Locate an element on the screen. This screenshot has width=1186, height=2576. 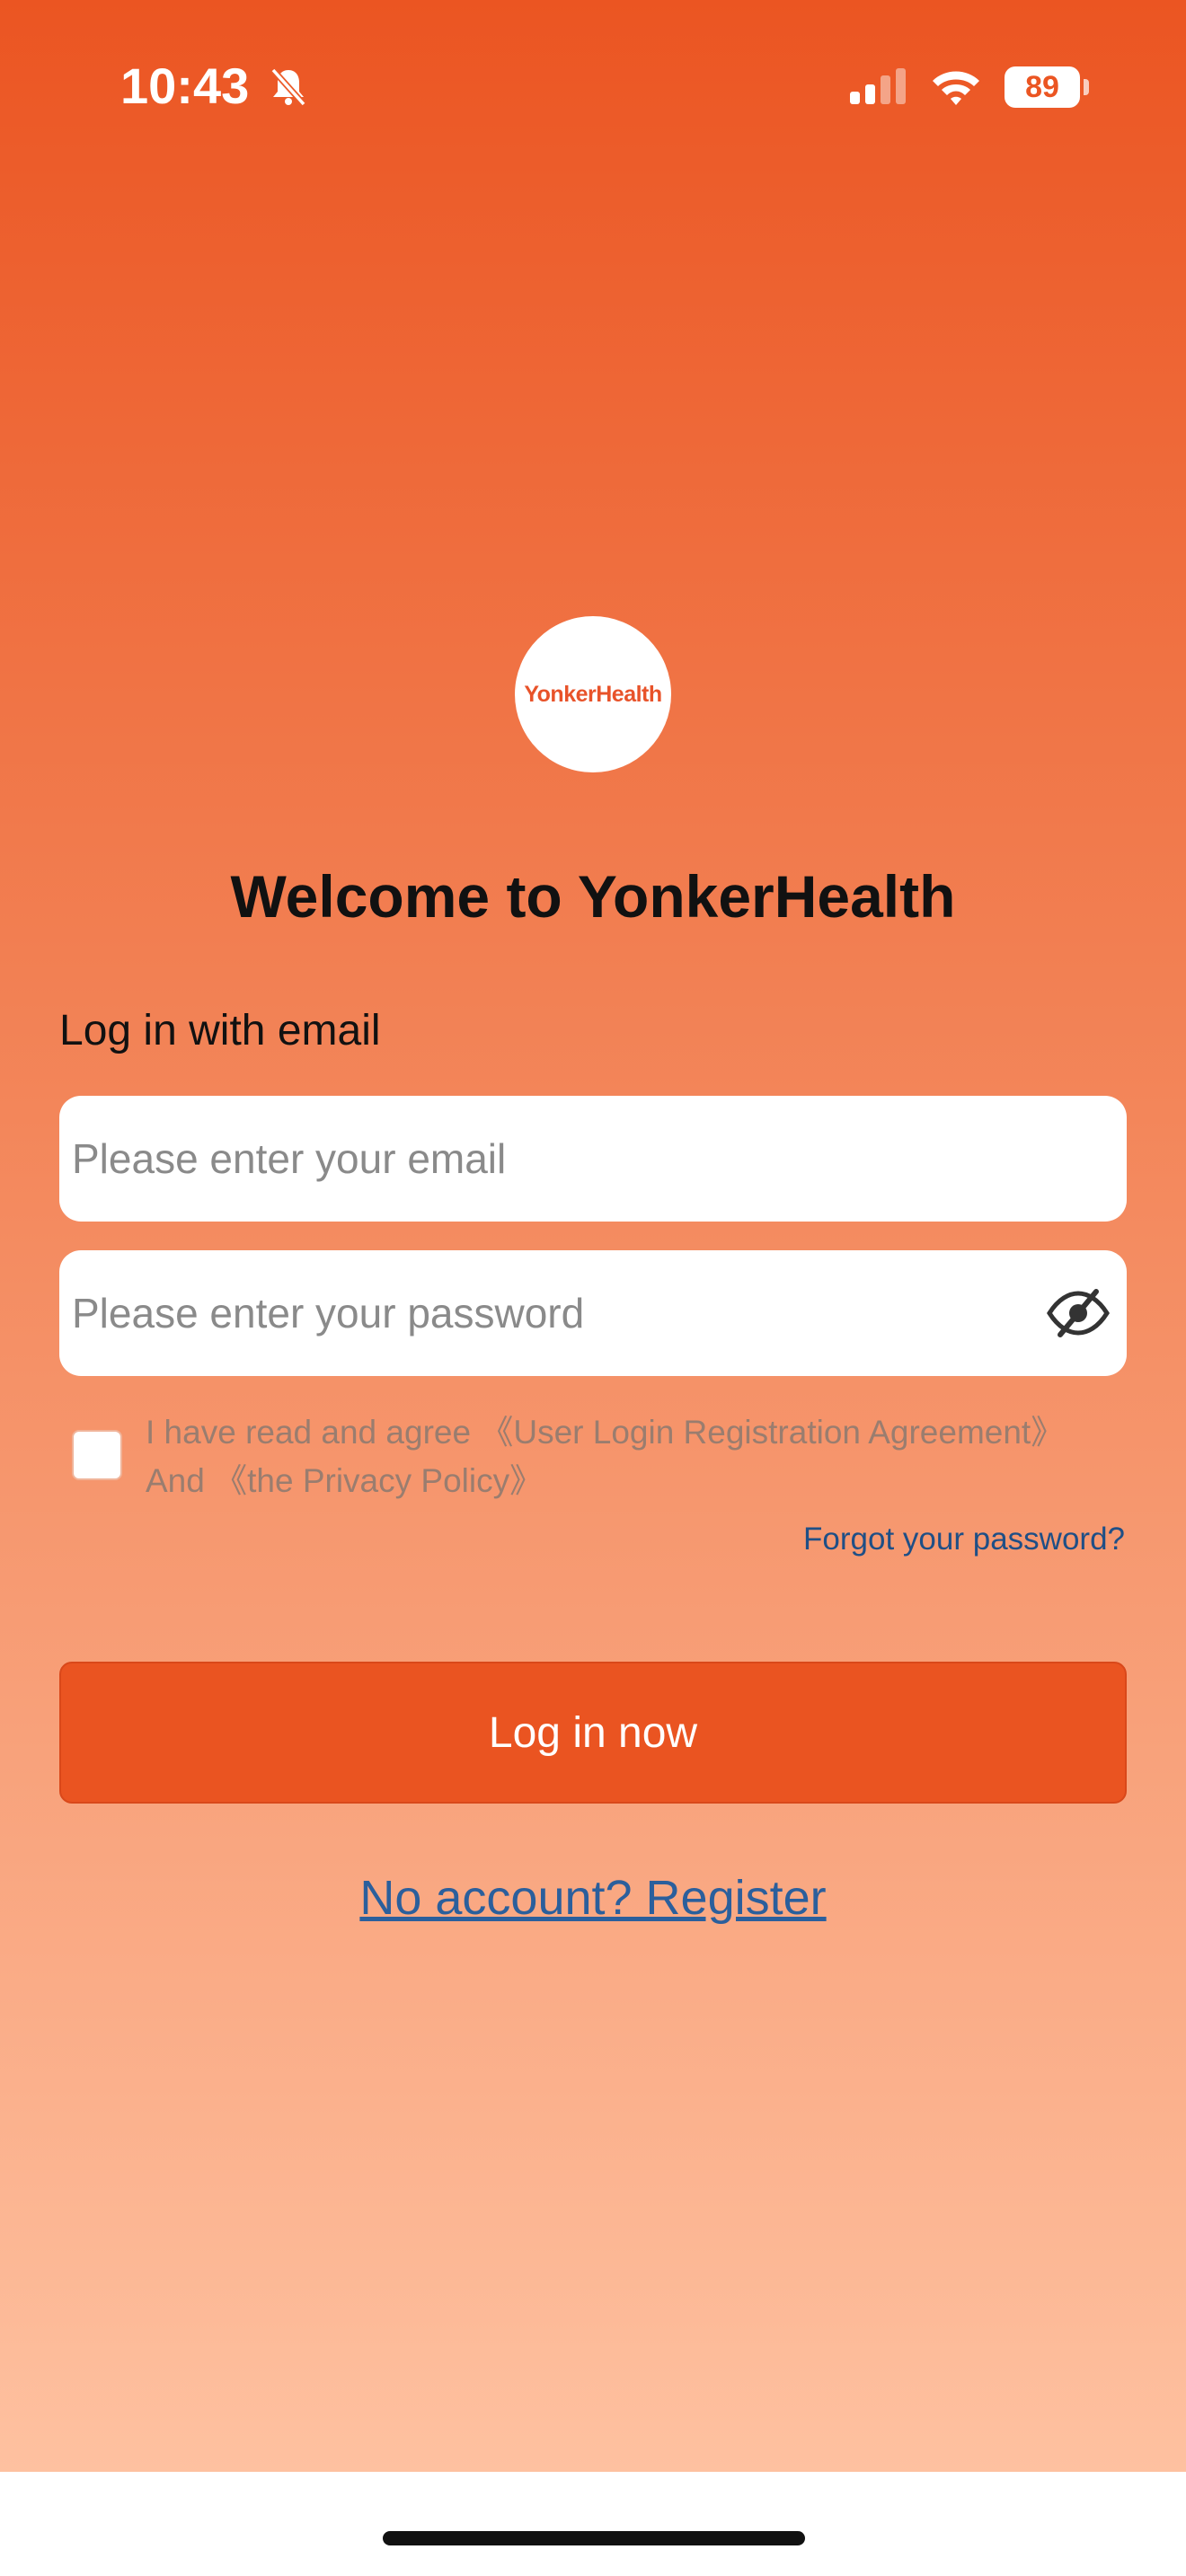
register-link-container: No account? Register is located at coordinates (593, 1897).